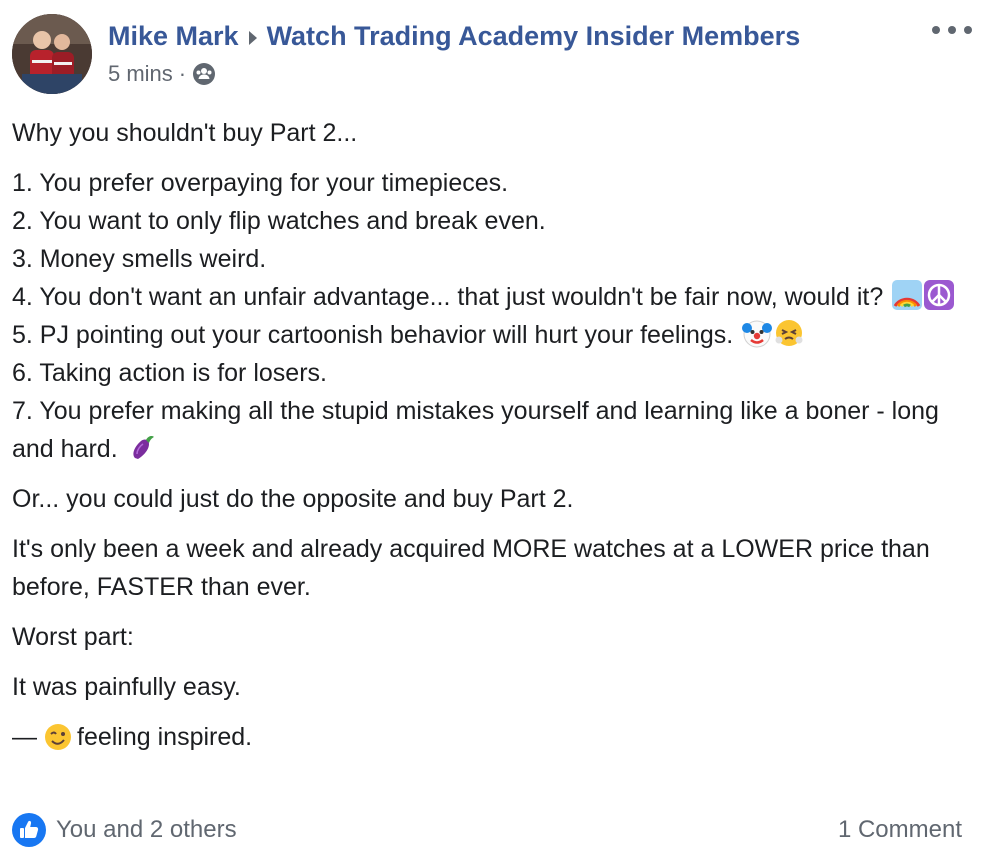  Describe the element at coordinates (126, 687) in the screenshot. I see `paragraph-easy: It was painfully easy.` at that location.